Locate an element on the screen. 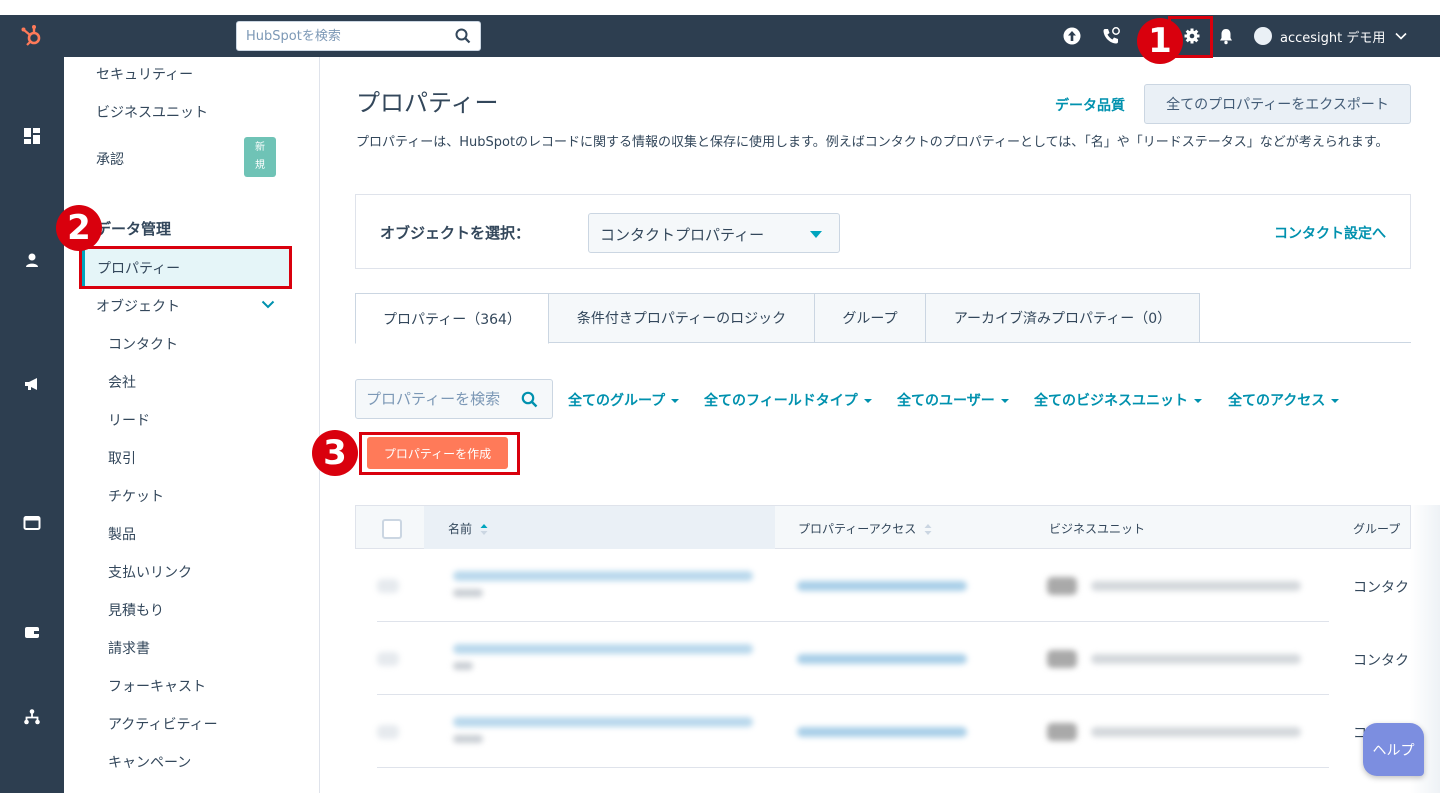  chevron-down-icon is located at coordinates (268, 304).